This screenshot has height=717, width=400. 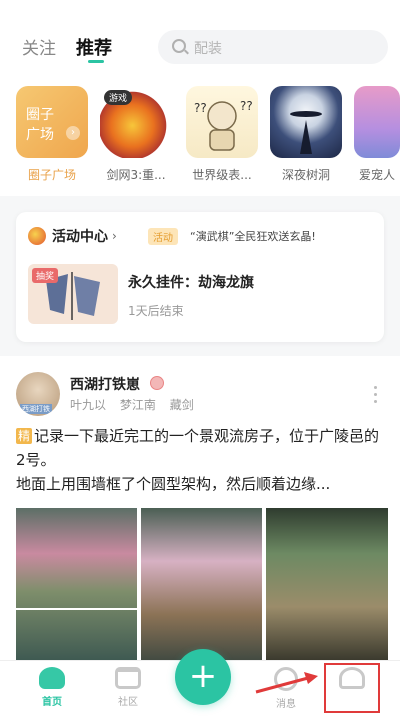 What do you see at coordinates (198, 448) in the screenshot?
I see `post-text-line1: 记录一下最近完工的一个景观流房子，位于广陵邑的2号。` at bounding box center [198, 448].